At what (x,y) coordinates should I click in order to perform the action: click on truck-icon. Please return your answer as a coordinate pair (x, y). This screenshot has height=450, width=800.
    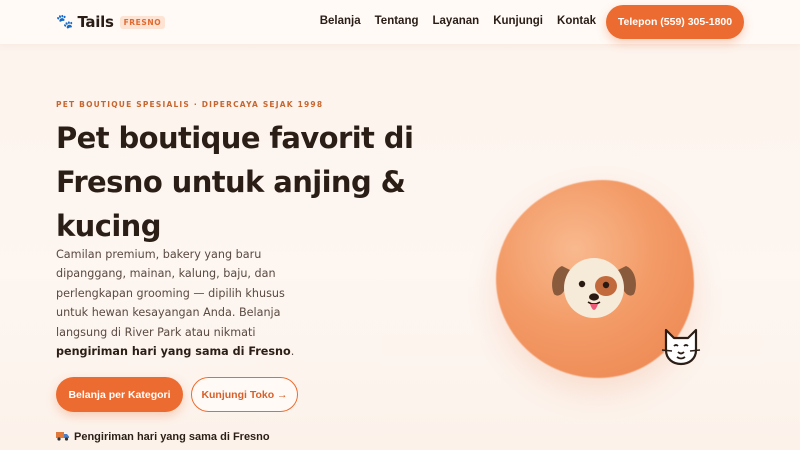
    Looking at the image, I should click on (63, 437).